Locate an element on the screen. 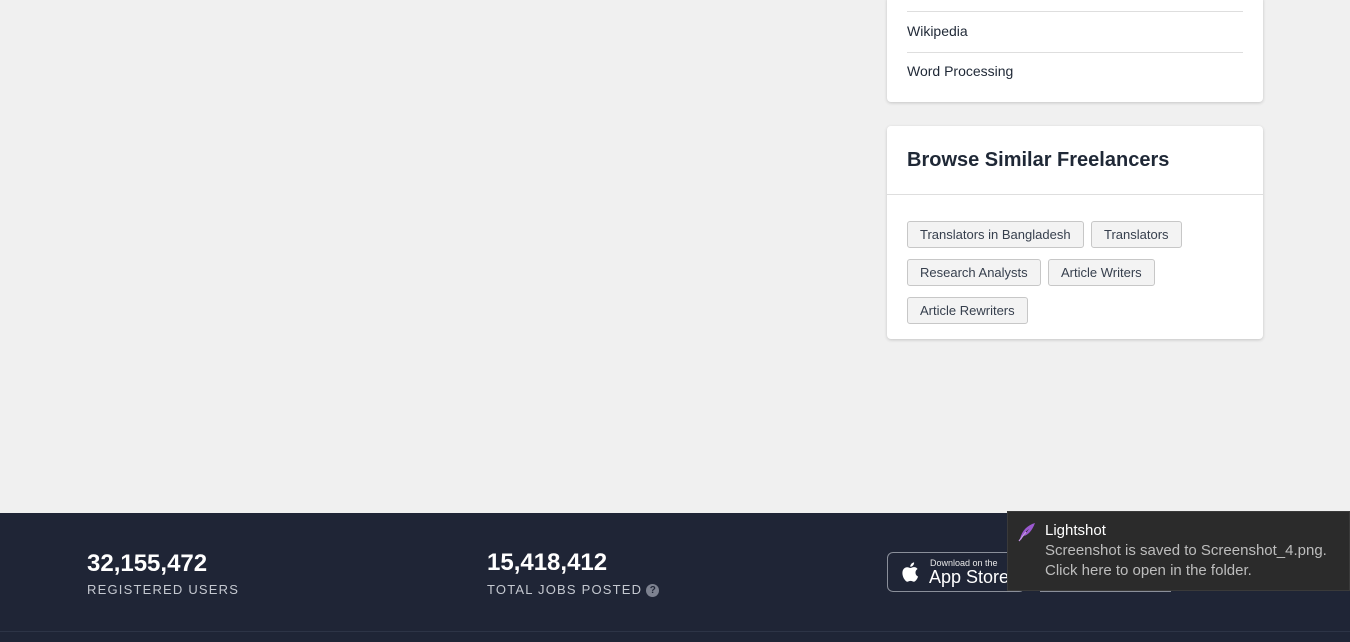  total-jobs-label-wrap: TOTAL JOBS POSTED? is located at coordinates (573, 590).